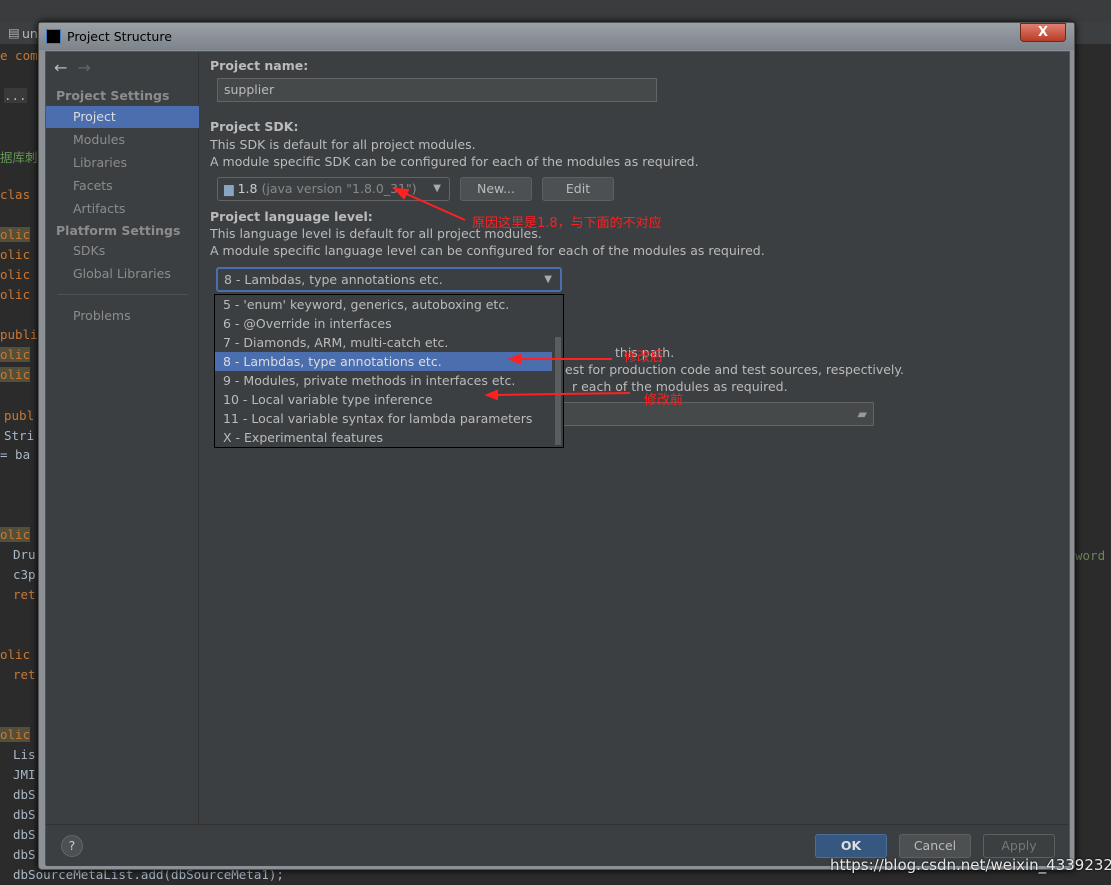 The image size is (1111, 885). Describe the element at coordinates (511, 294) in the screenshot. I see `annotation-arrows` at that location.